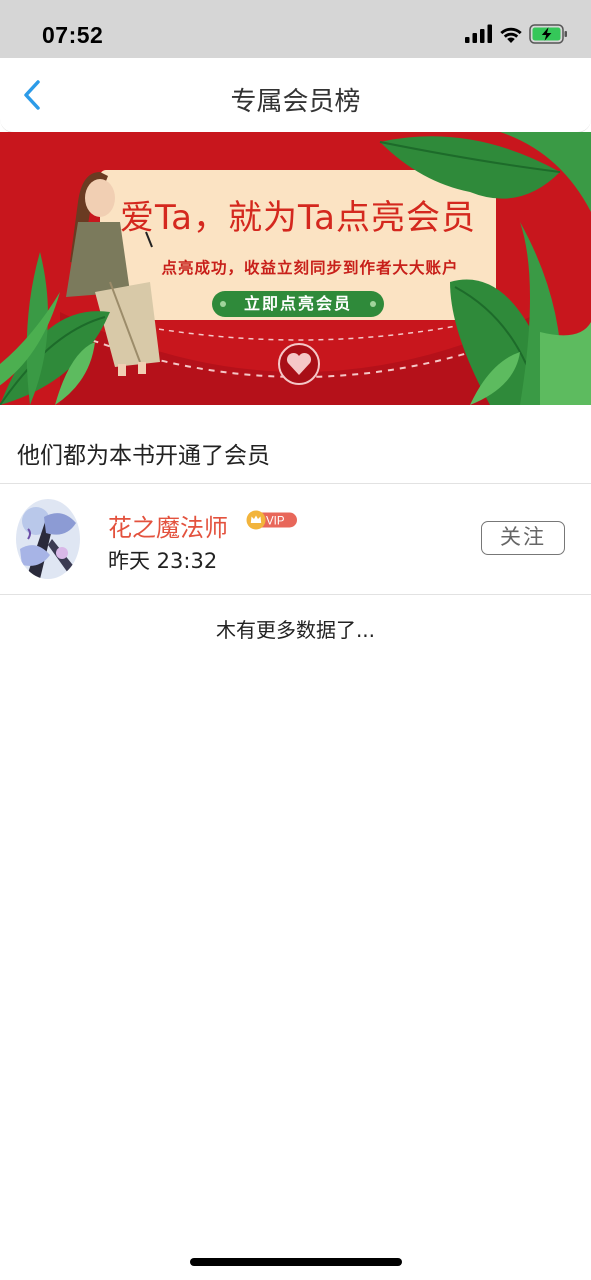 This screenshot has width=591, height=1280. Describe the element at coordinates (275, 522) in the screenshot. I see `vip-badge-label: VIP` at that location.